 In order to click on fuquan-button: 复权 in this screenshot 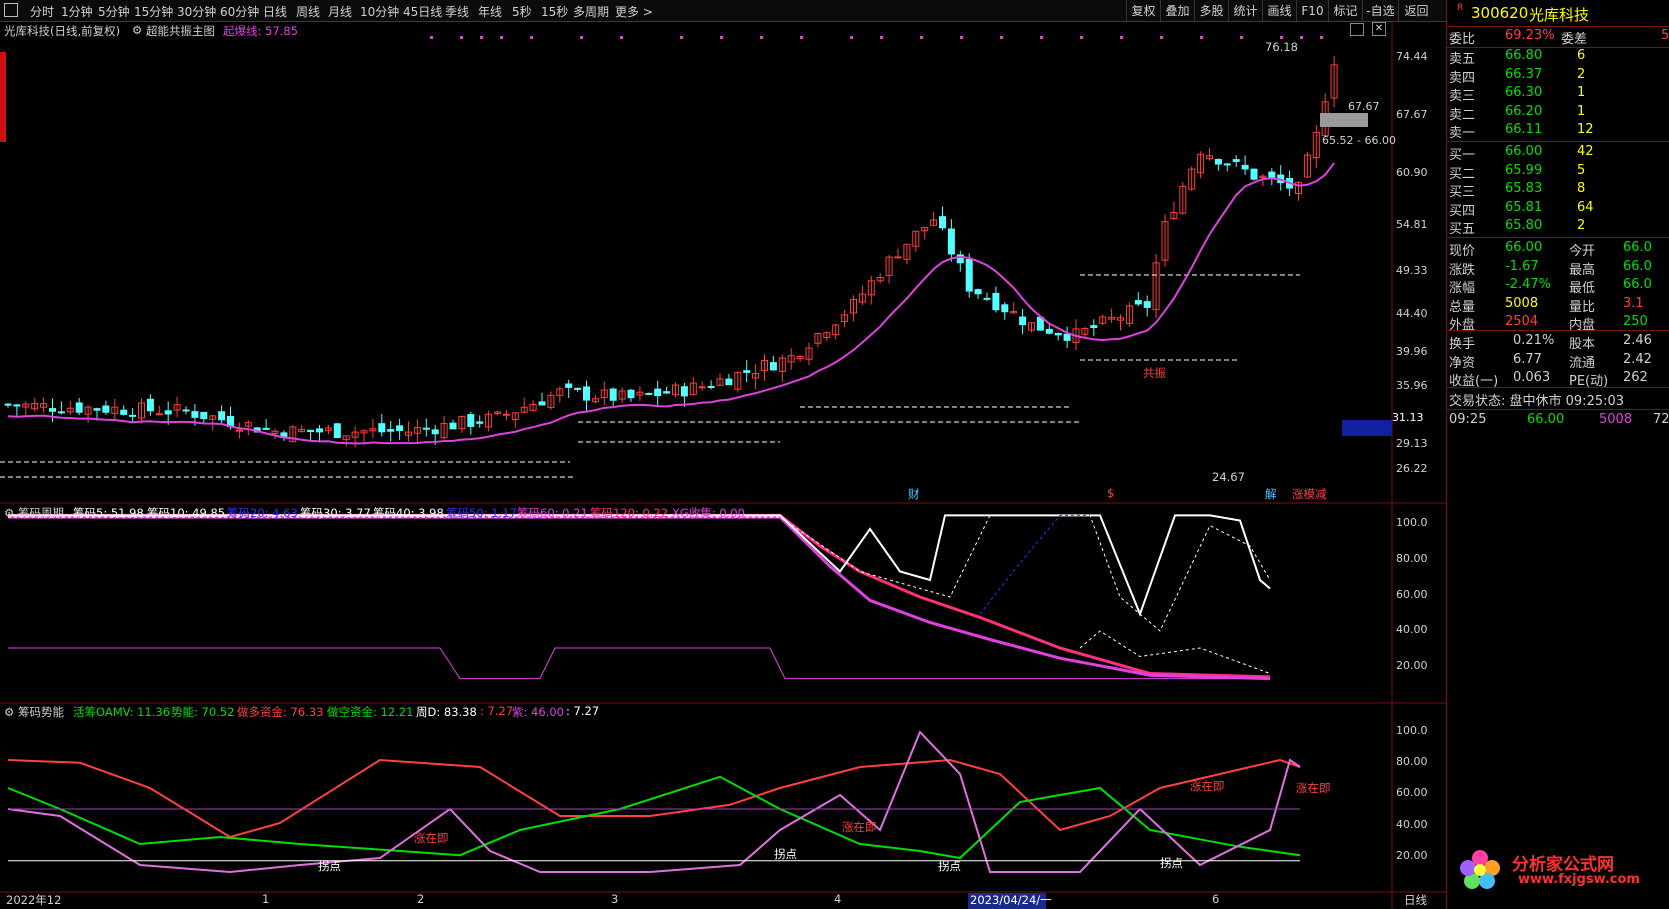, I will do `click(1143, 11)`.